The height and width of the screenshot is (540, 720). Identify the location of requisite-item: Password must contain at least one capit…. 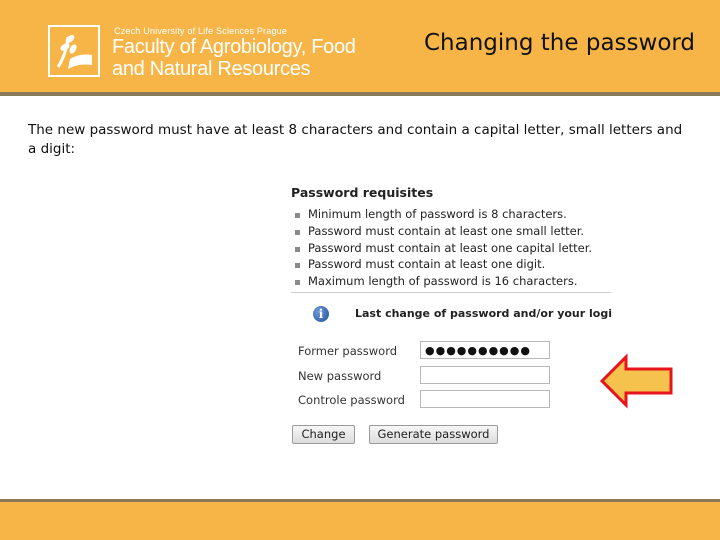
(441, 248).